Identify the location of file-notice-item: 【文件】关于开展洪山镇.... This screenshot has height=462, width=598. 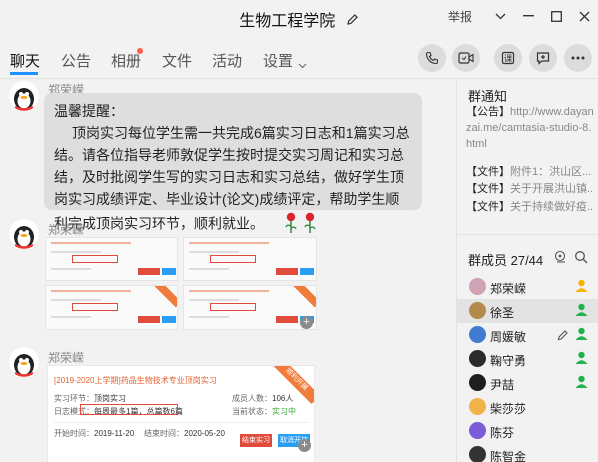
(530, 189).